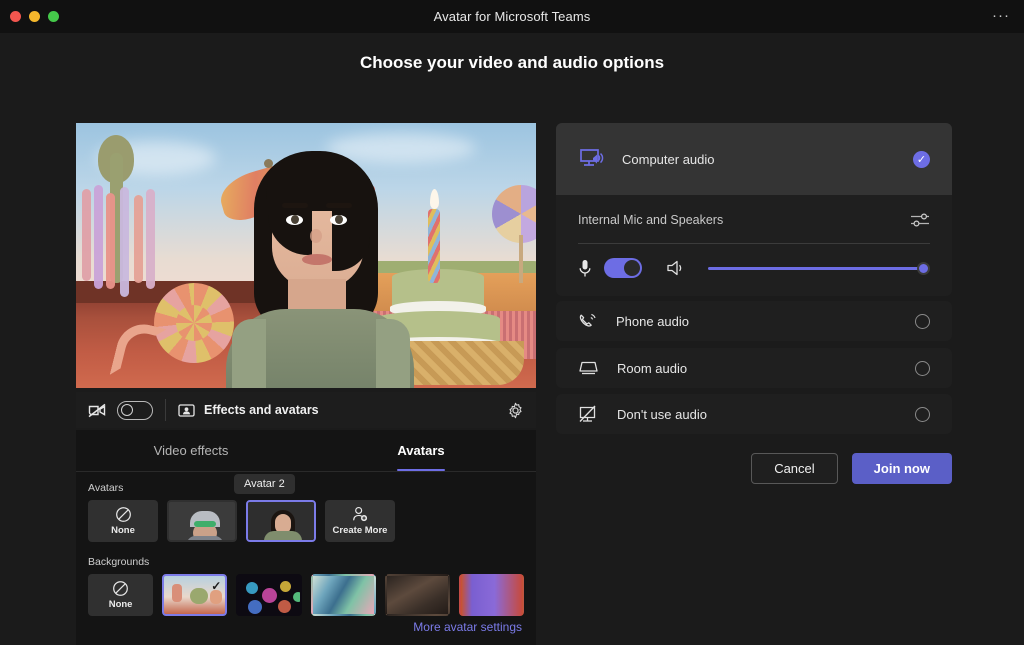 The image size is (1024, 645). Describe the element at coordinates (901, 468) in the screenshot. I see `join-now-button: Join now` at that location.